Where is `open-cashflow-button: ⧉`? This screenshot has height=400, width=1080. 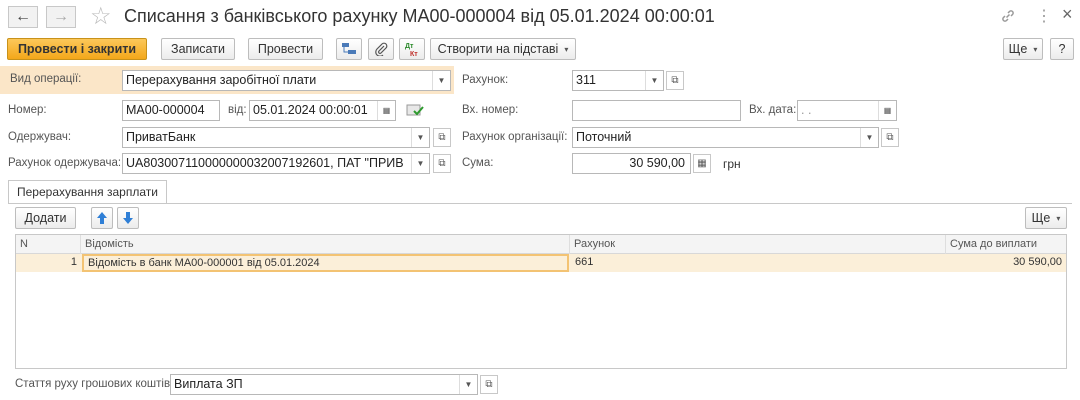
open-cashflow-button: ⧉ is located at coordinates (489, 384).